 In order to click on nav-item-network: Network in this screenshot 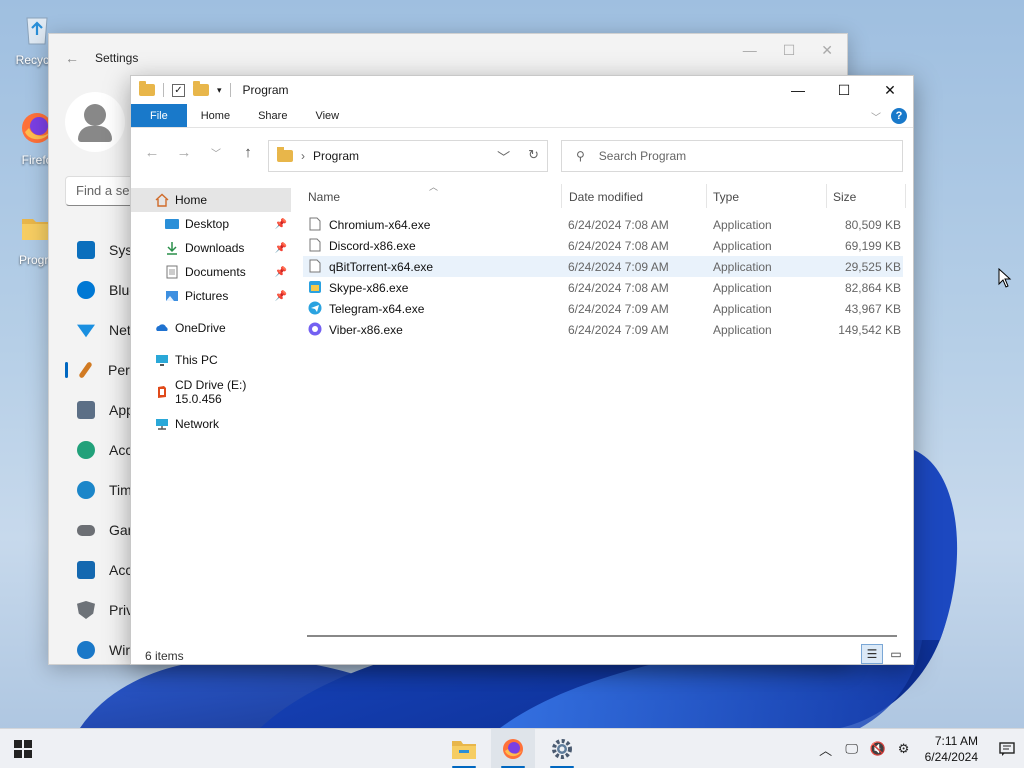, I will do `click(211, 424)`.